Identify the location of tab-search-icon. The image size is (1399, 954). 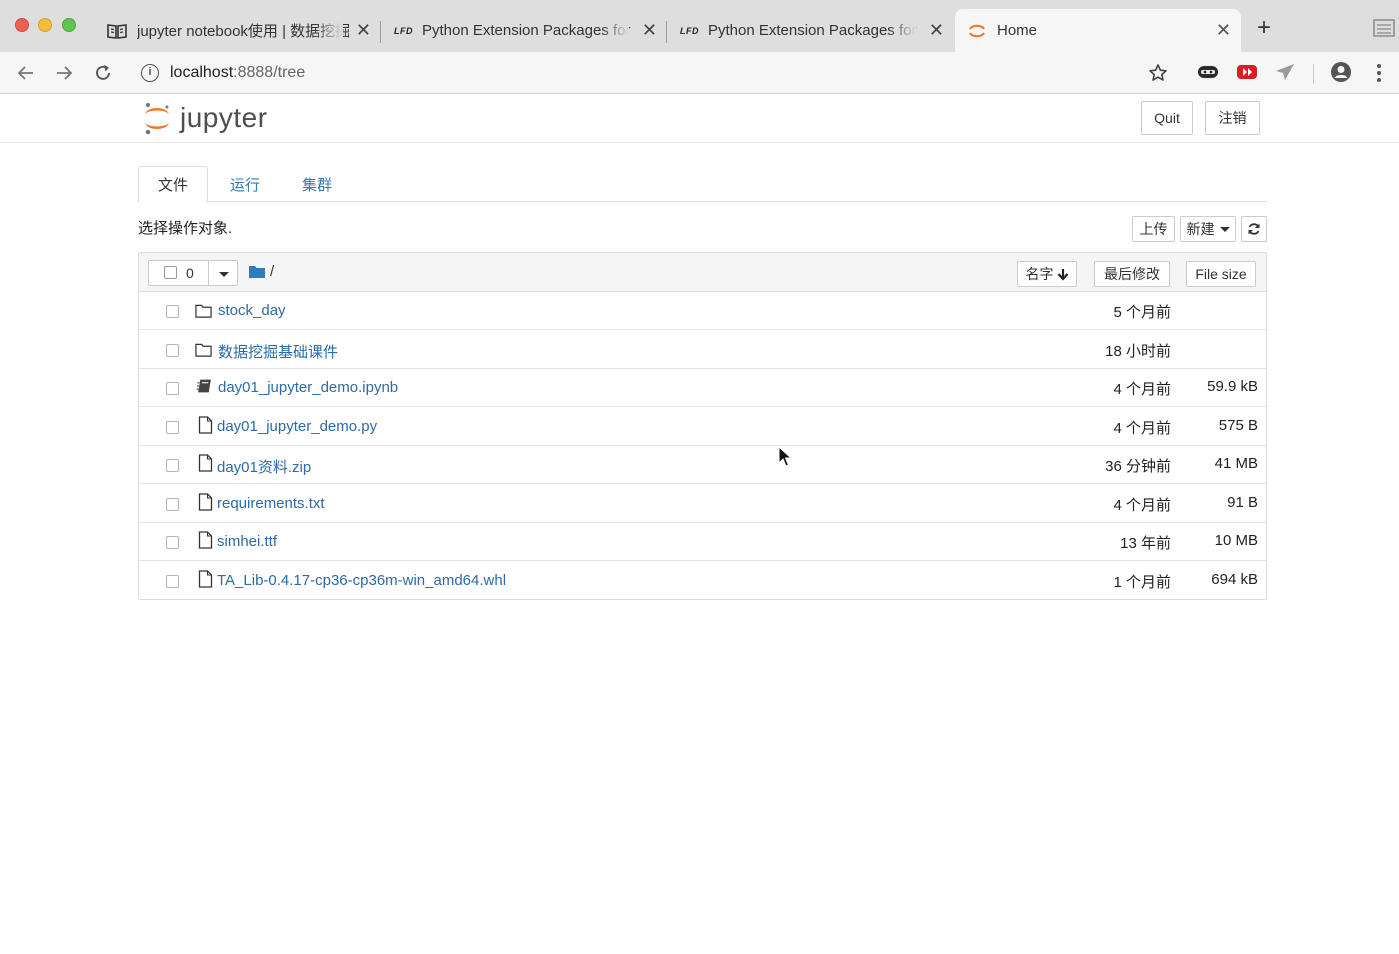
(1384, 28).